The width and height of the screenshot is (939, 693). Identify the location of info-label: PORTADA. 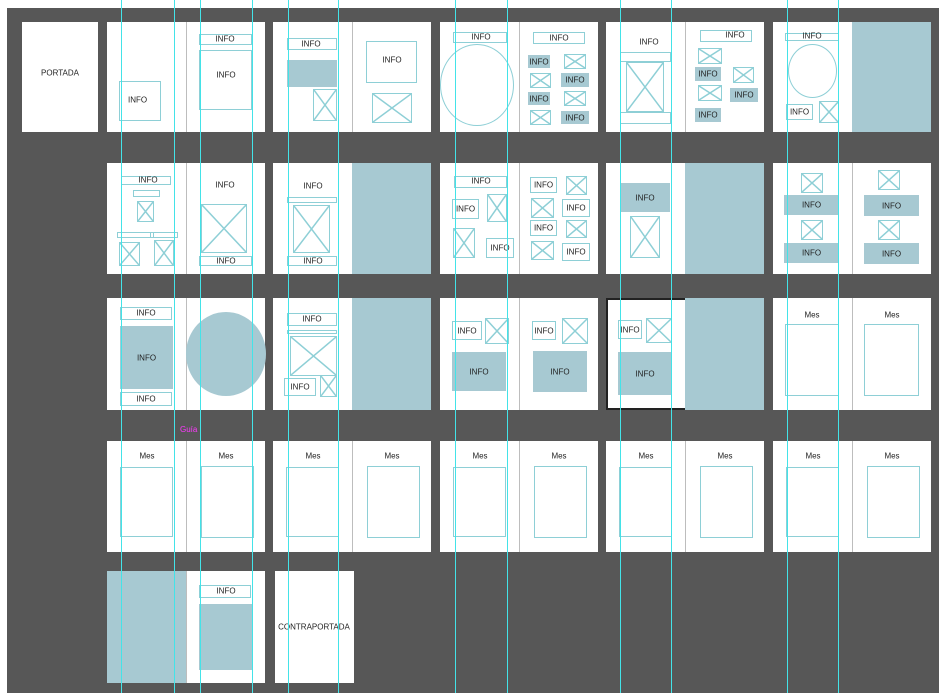
(60, 73).